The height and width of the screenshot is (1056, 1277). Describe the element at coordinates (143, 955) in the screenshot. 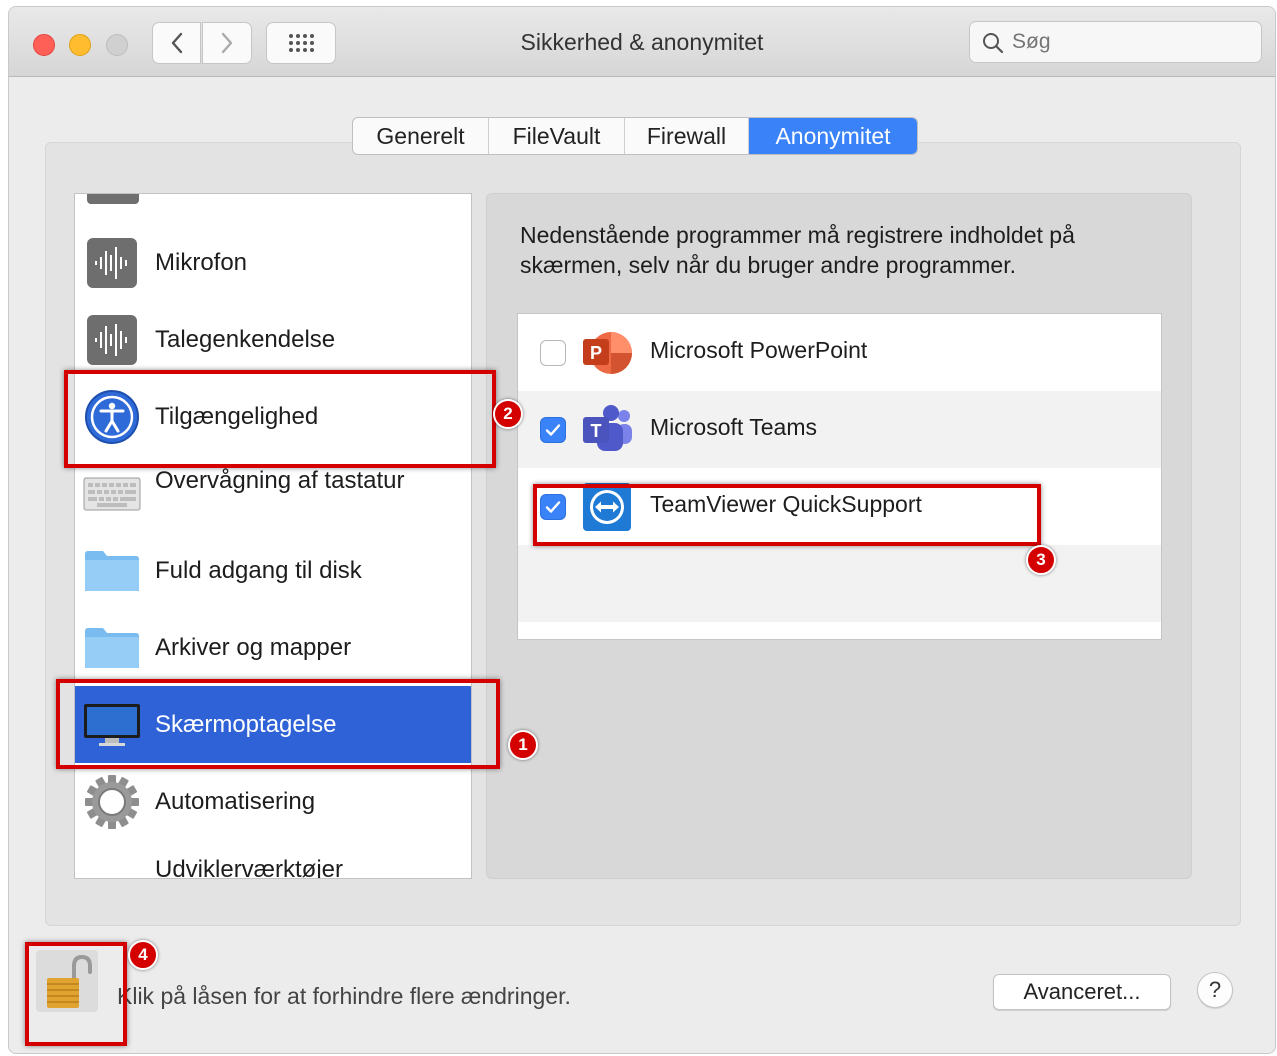

I see `annotation-badge-4: 4` at that location.